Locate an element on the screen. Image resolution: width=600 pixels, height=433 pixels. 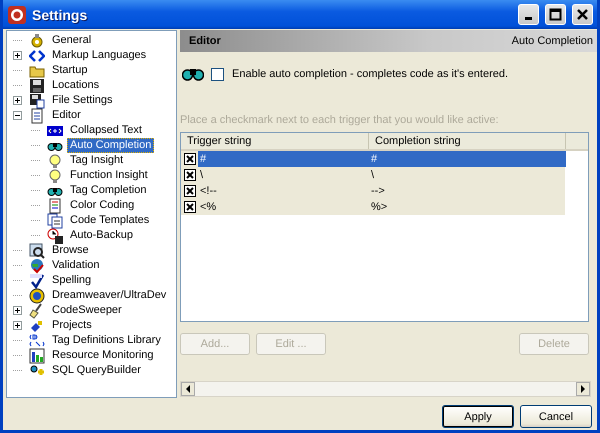
close-button is located at coordinates (582, 14).